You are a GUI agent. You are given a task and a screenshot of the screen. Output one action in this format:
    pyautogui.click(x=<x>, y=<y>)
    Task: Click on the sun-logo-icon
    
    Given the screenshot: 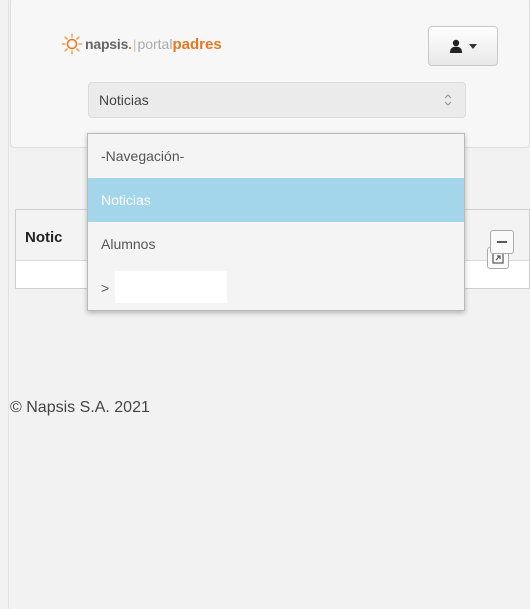 What is the action you would take?
    pyautogui.click(x=72, y=44)
    